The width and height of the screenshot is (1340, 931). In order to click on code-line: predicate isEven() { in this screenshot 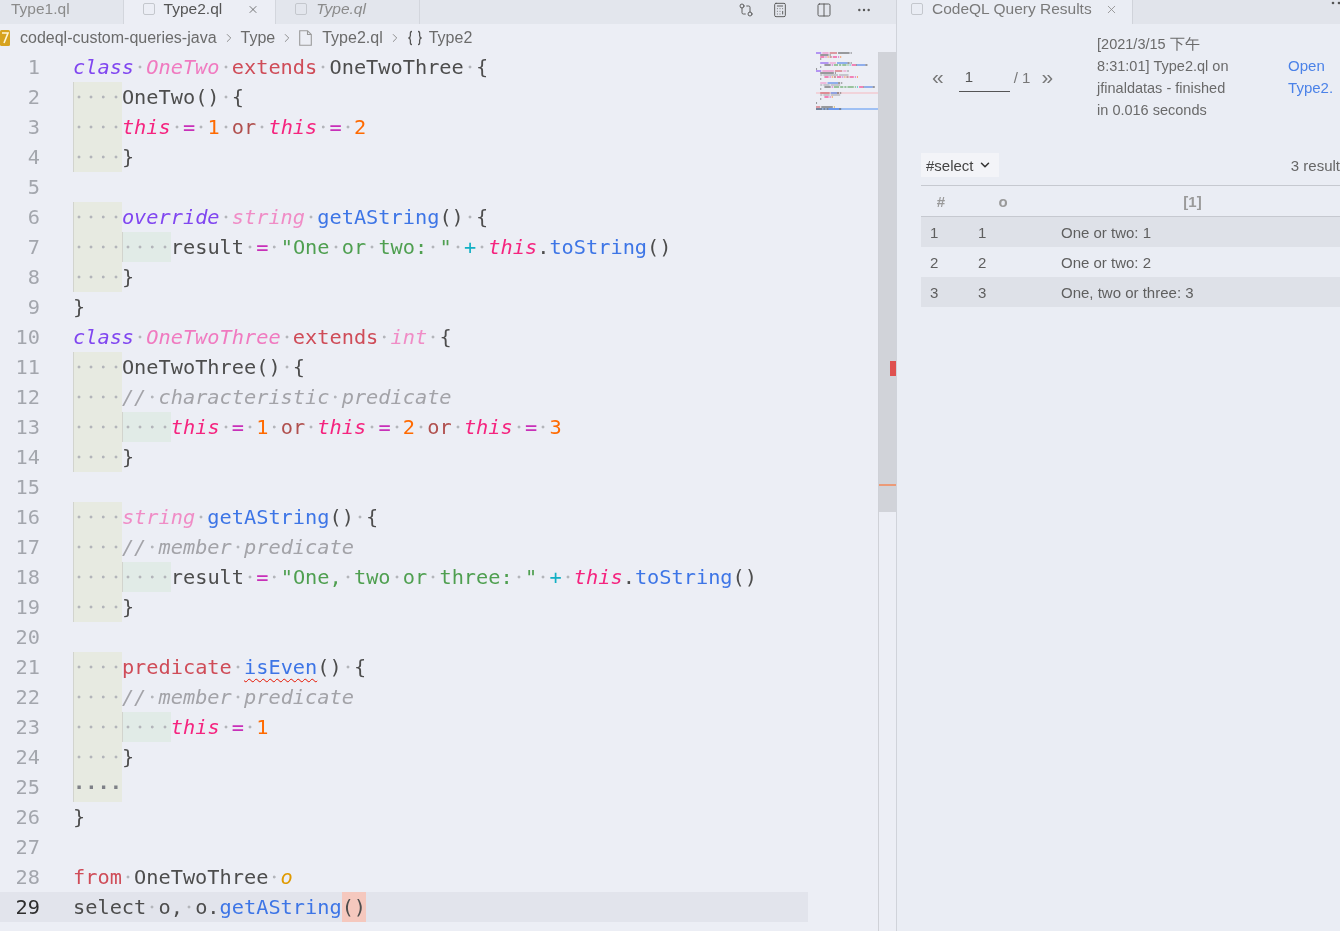, I will do `click(220, 667)`.